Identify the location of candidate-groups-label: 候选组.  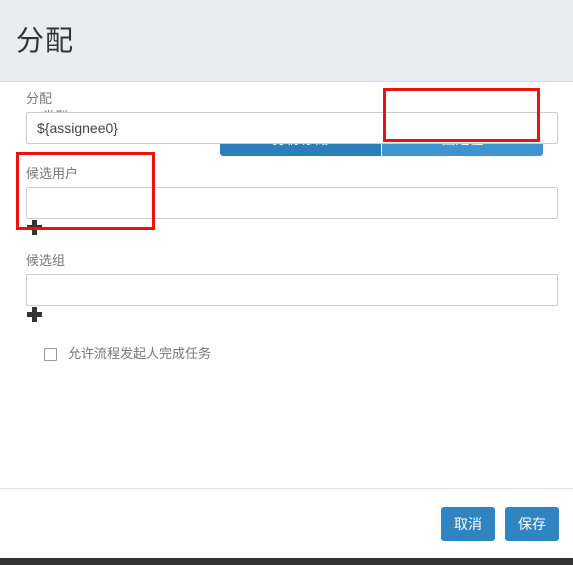
(46, 260).